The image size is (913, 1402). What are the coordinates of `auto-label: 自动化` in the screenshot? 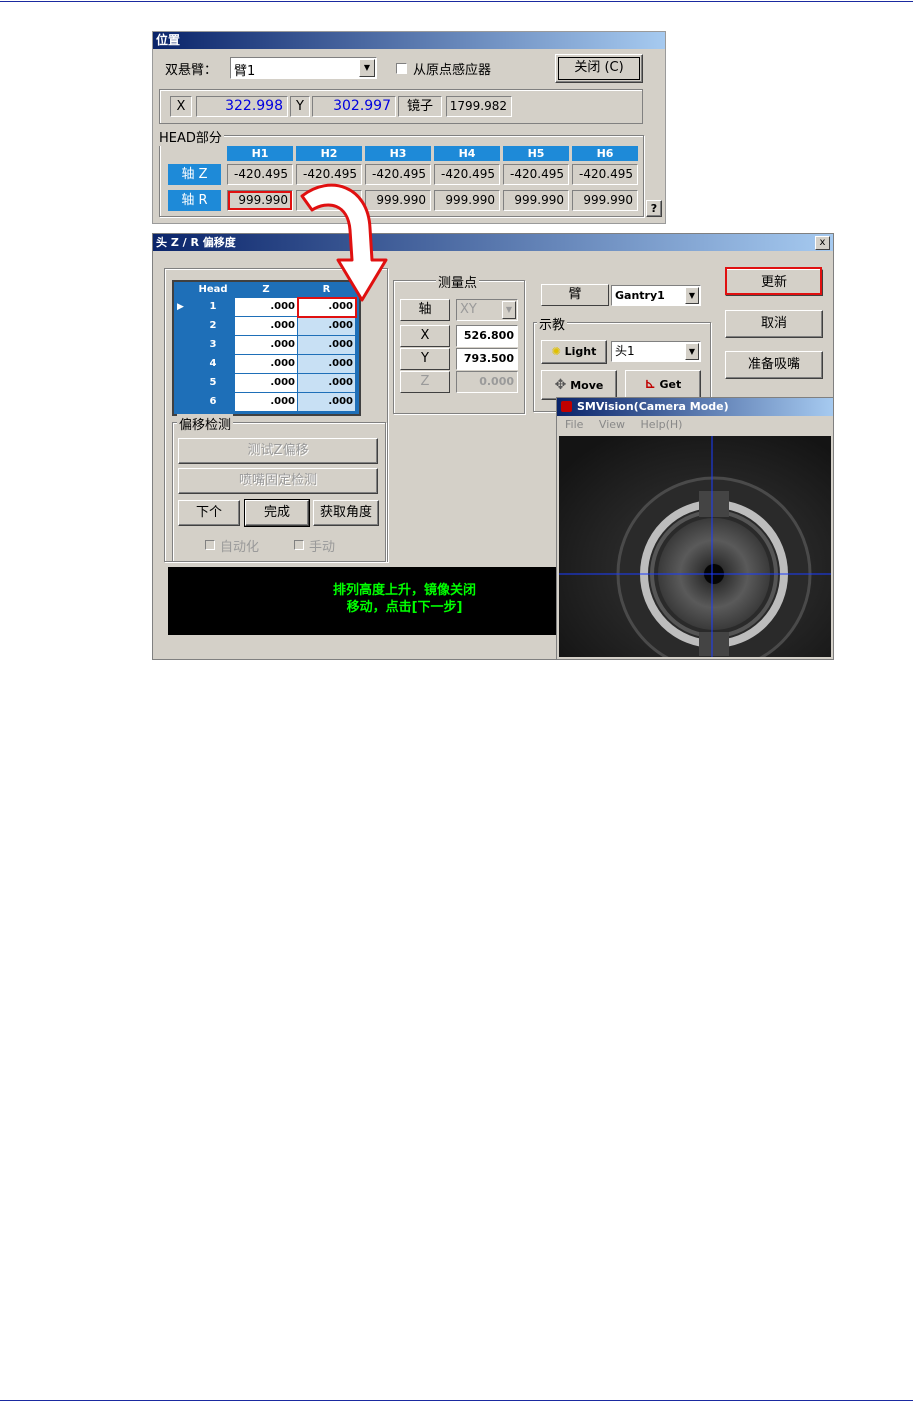 It's located at (240, 547).